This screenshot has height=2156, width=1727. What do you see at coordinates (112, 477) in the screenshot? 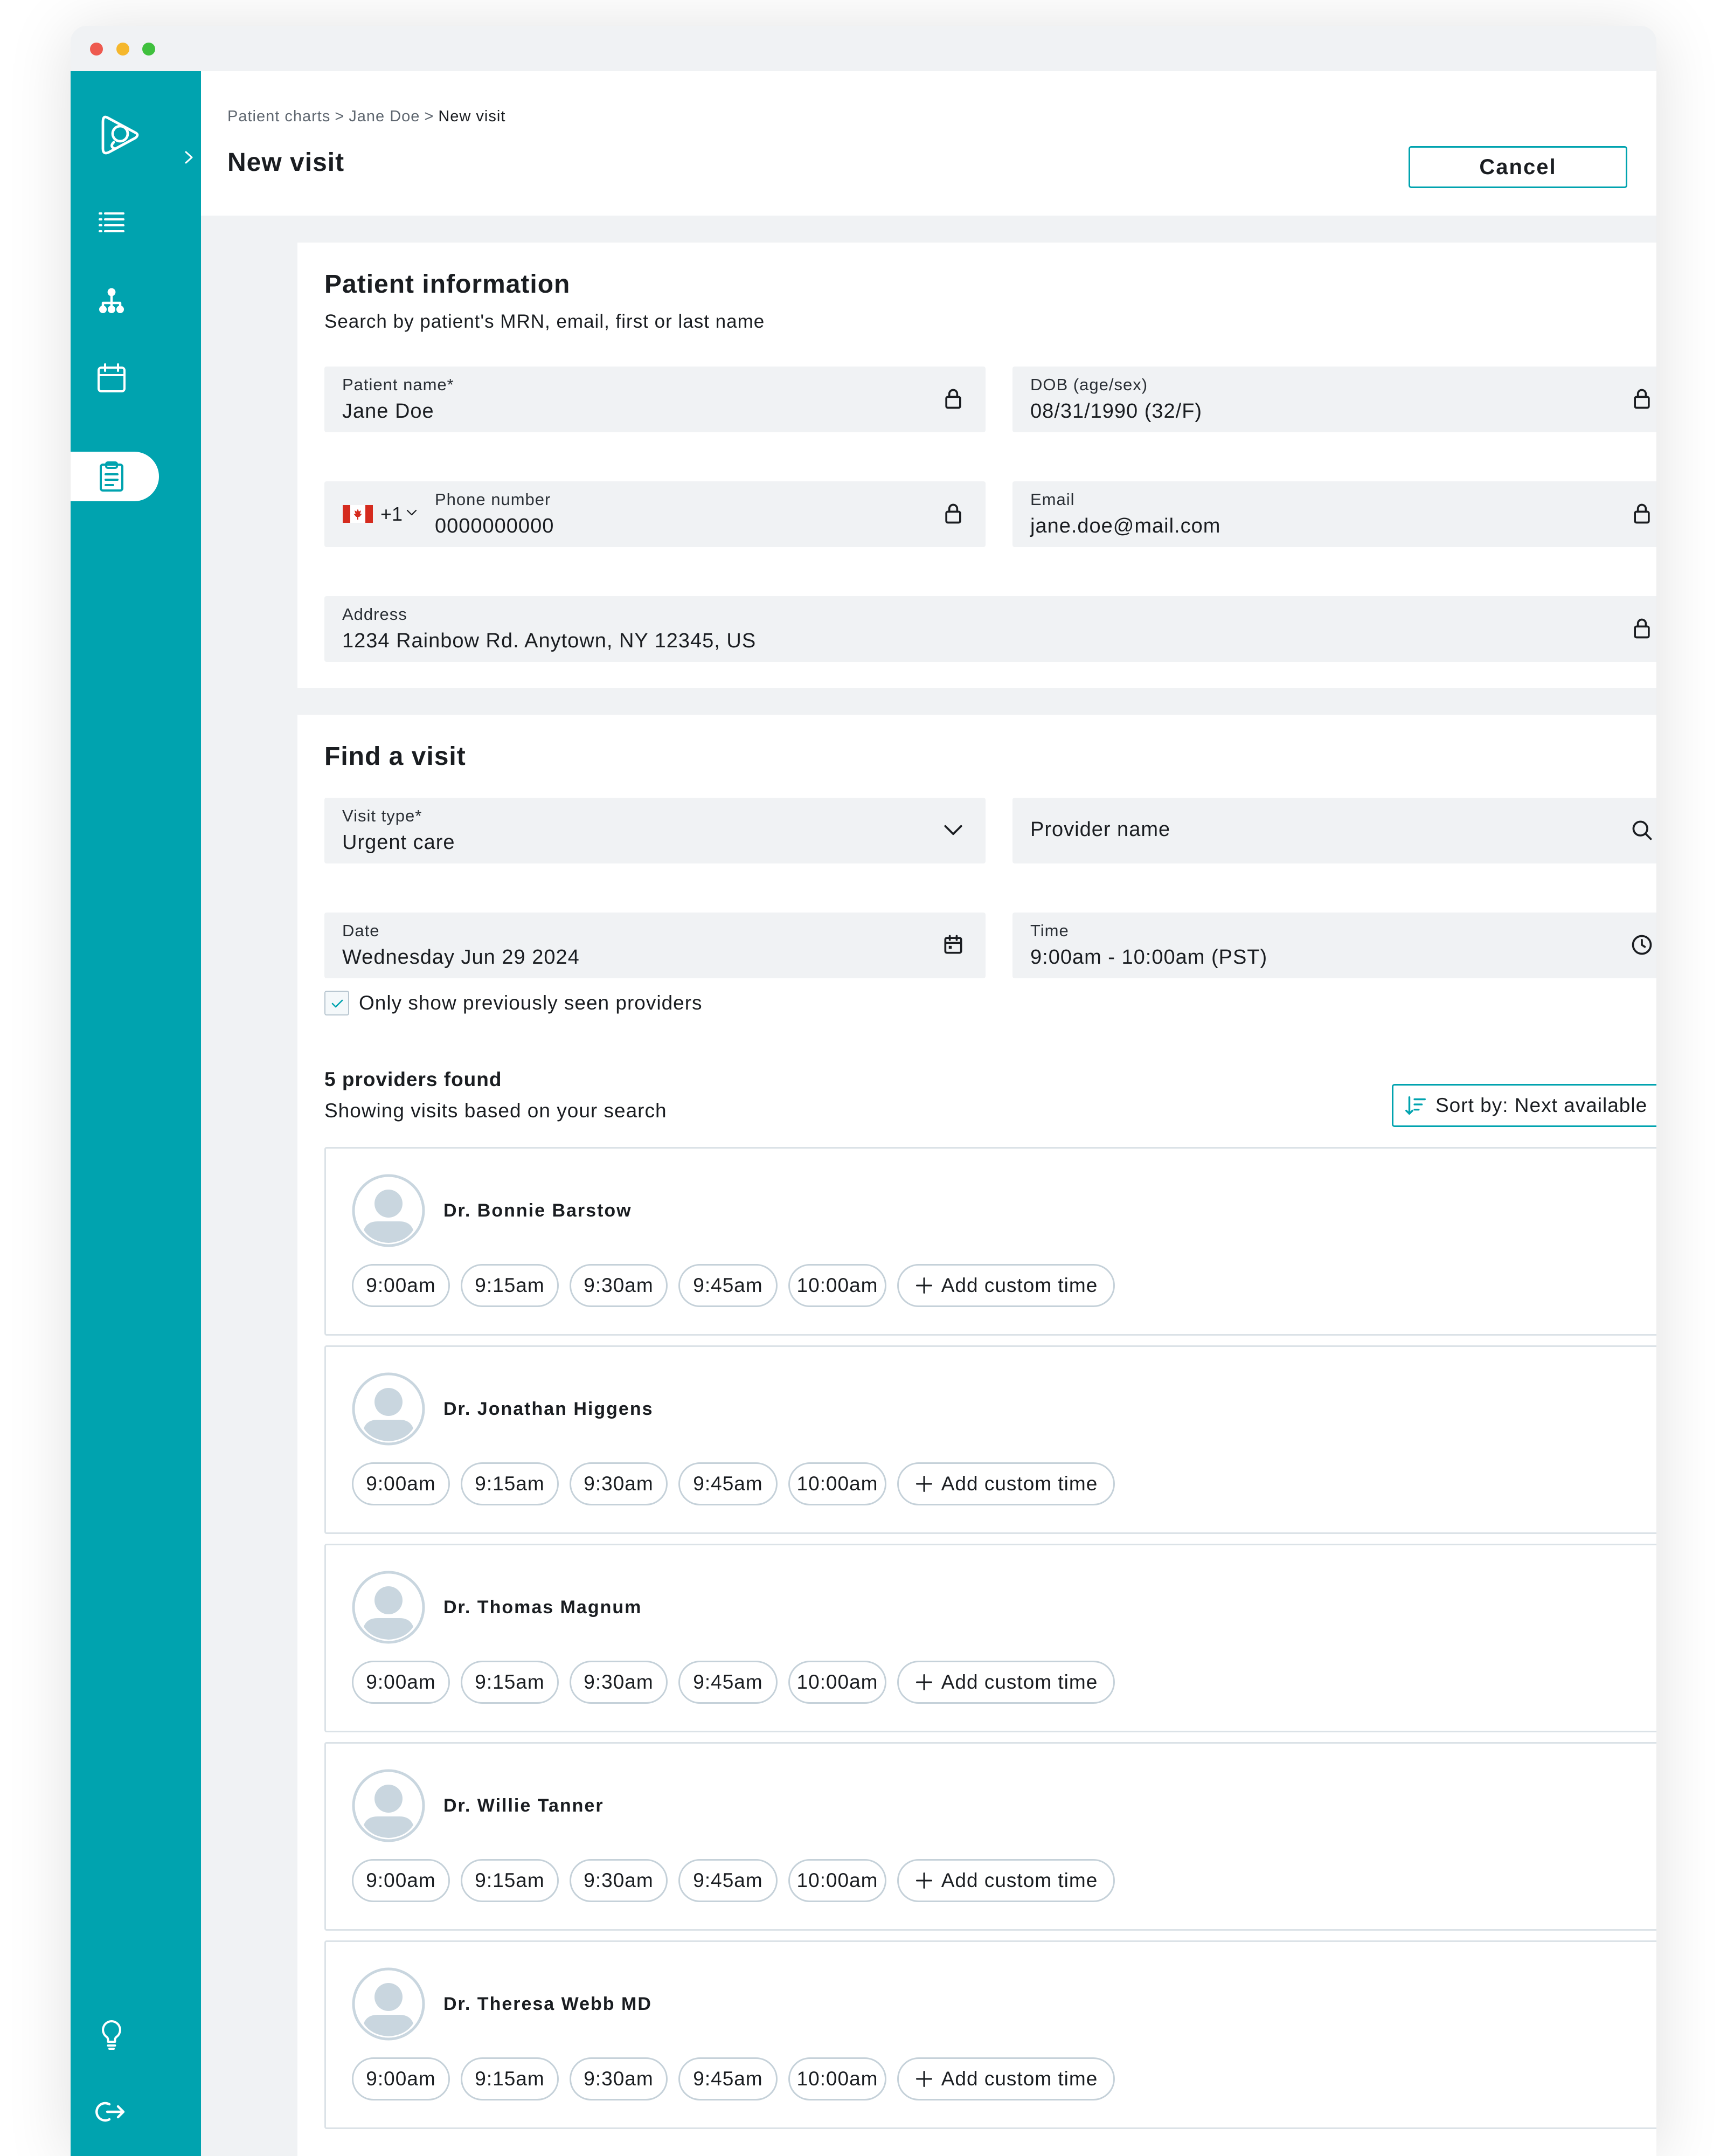
I see `clipboard-icon` at bounding box center [112, 477].